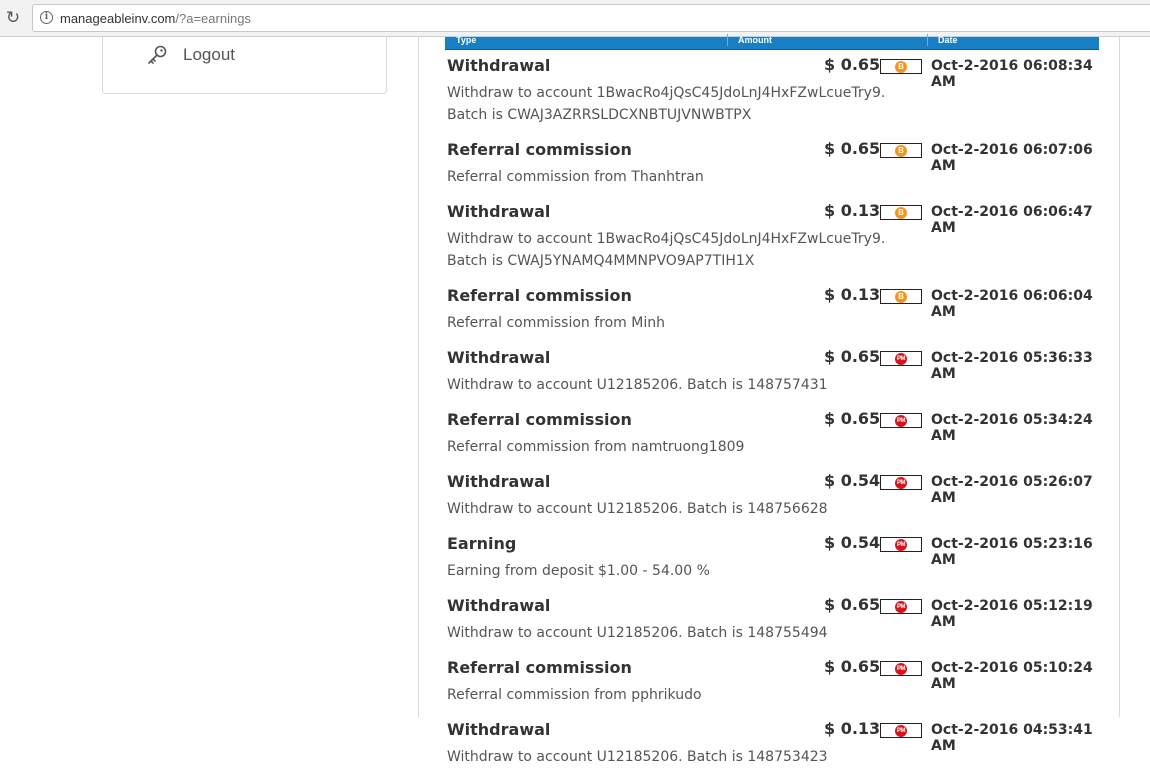  What do you see at coordinates (1012, 738) in the screenshot?
I see `transaction-date: Oct-2-2016 04:53:41 AM` at bounding box center [1012, 738].